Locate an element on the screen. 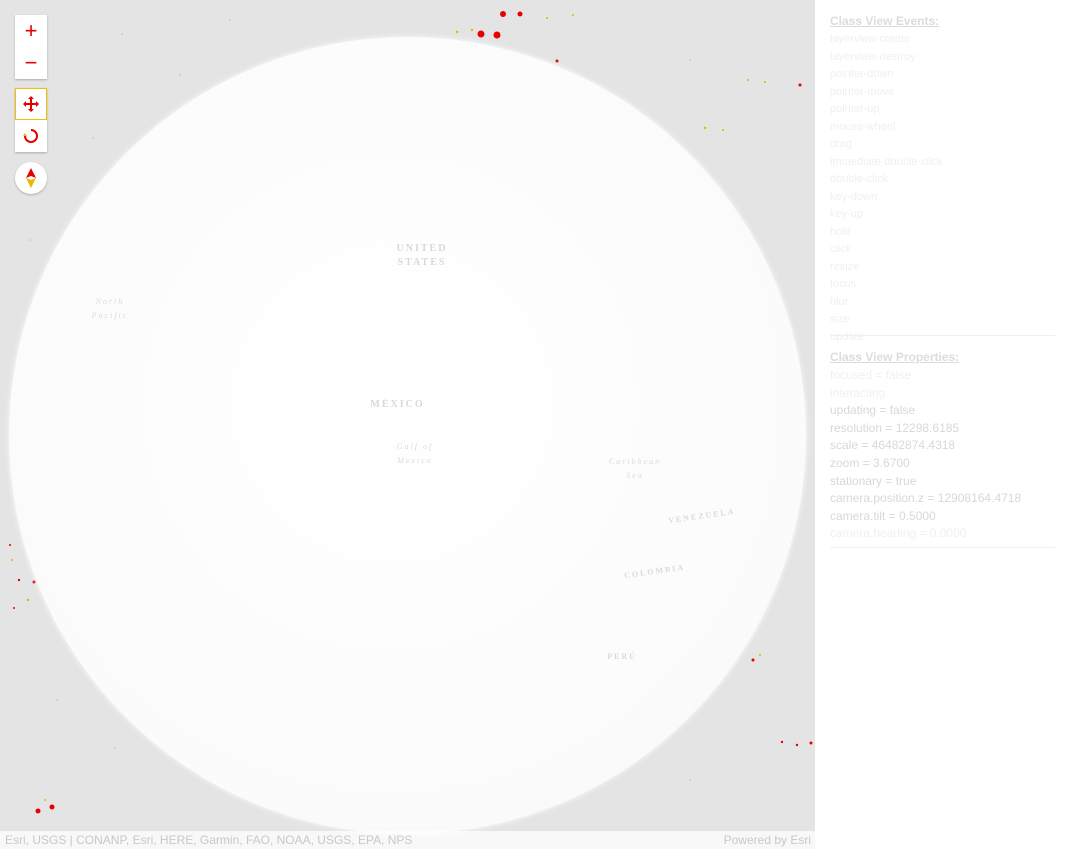 The image size is (1065, 849). event-item: pointer-up is located at coordinates (855, 109).